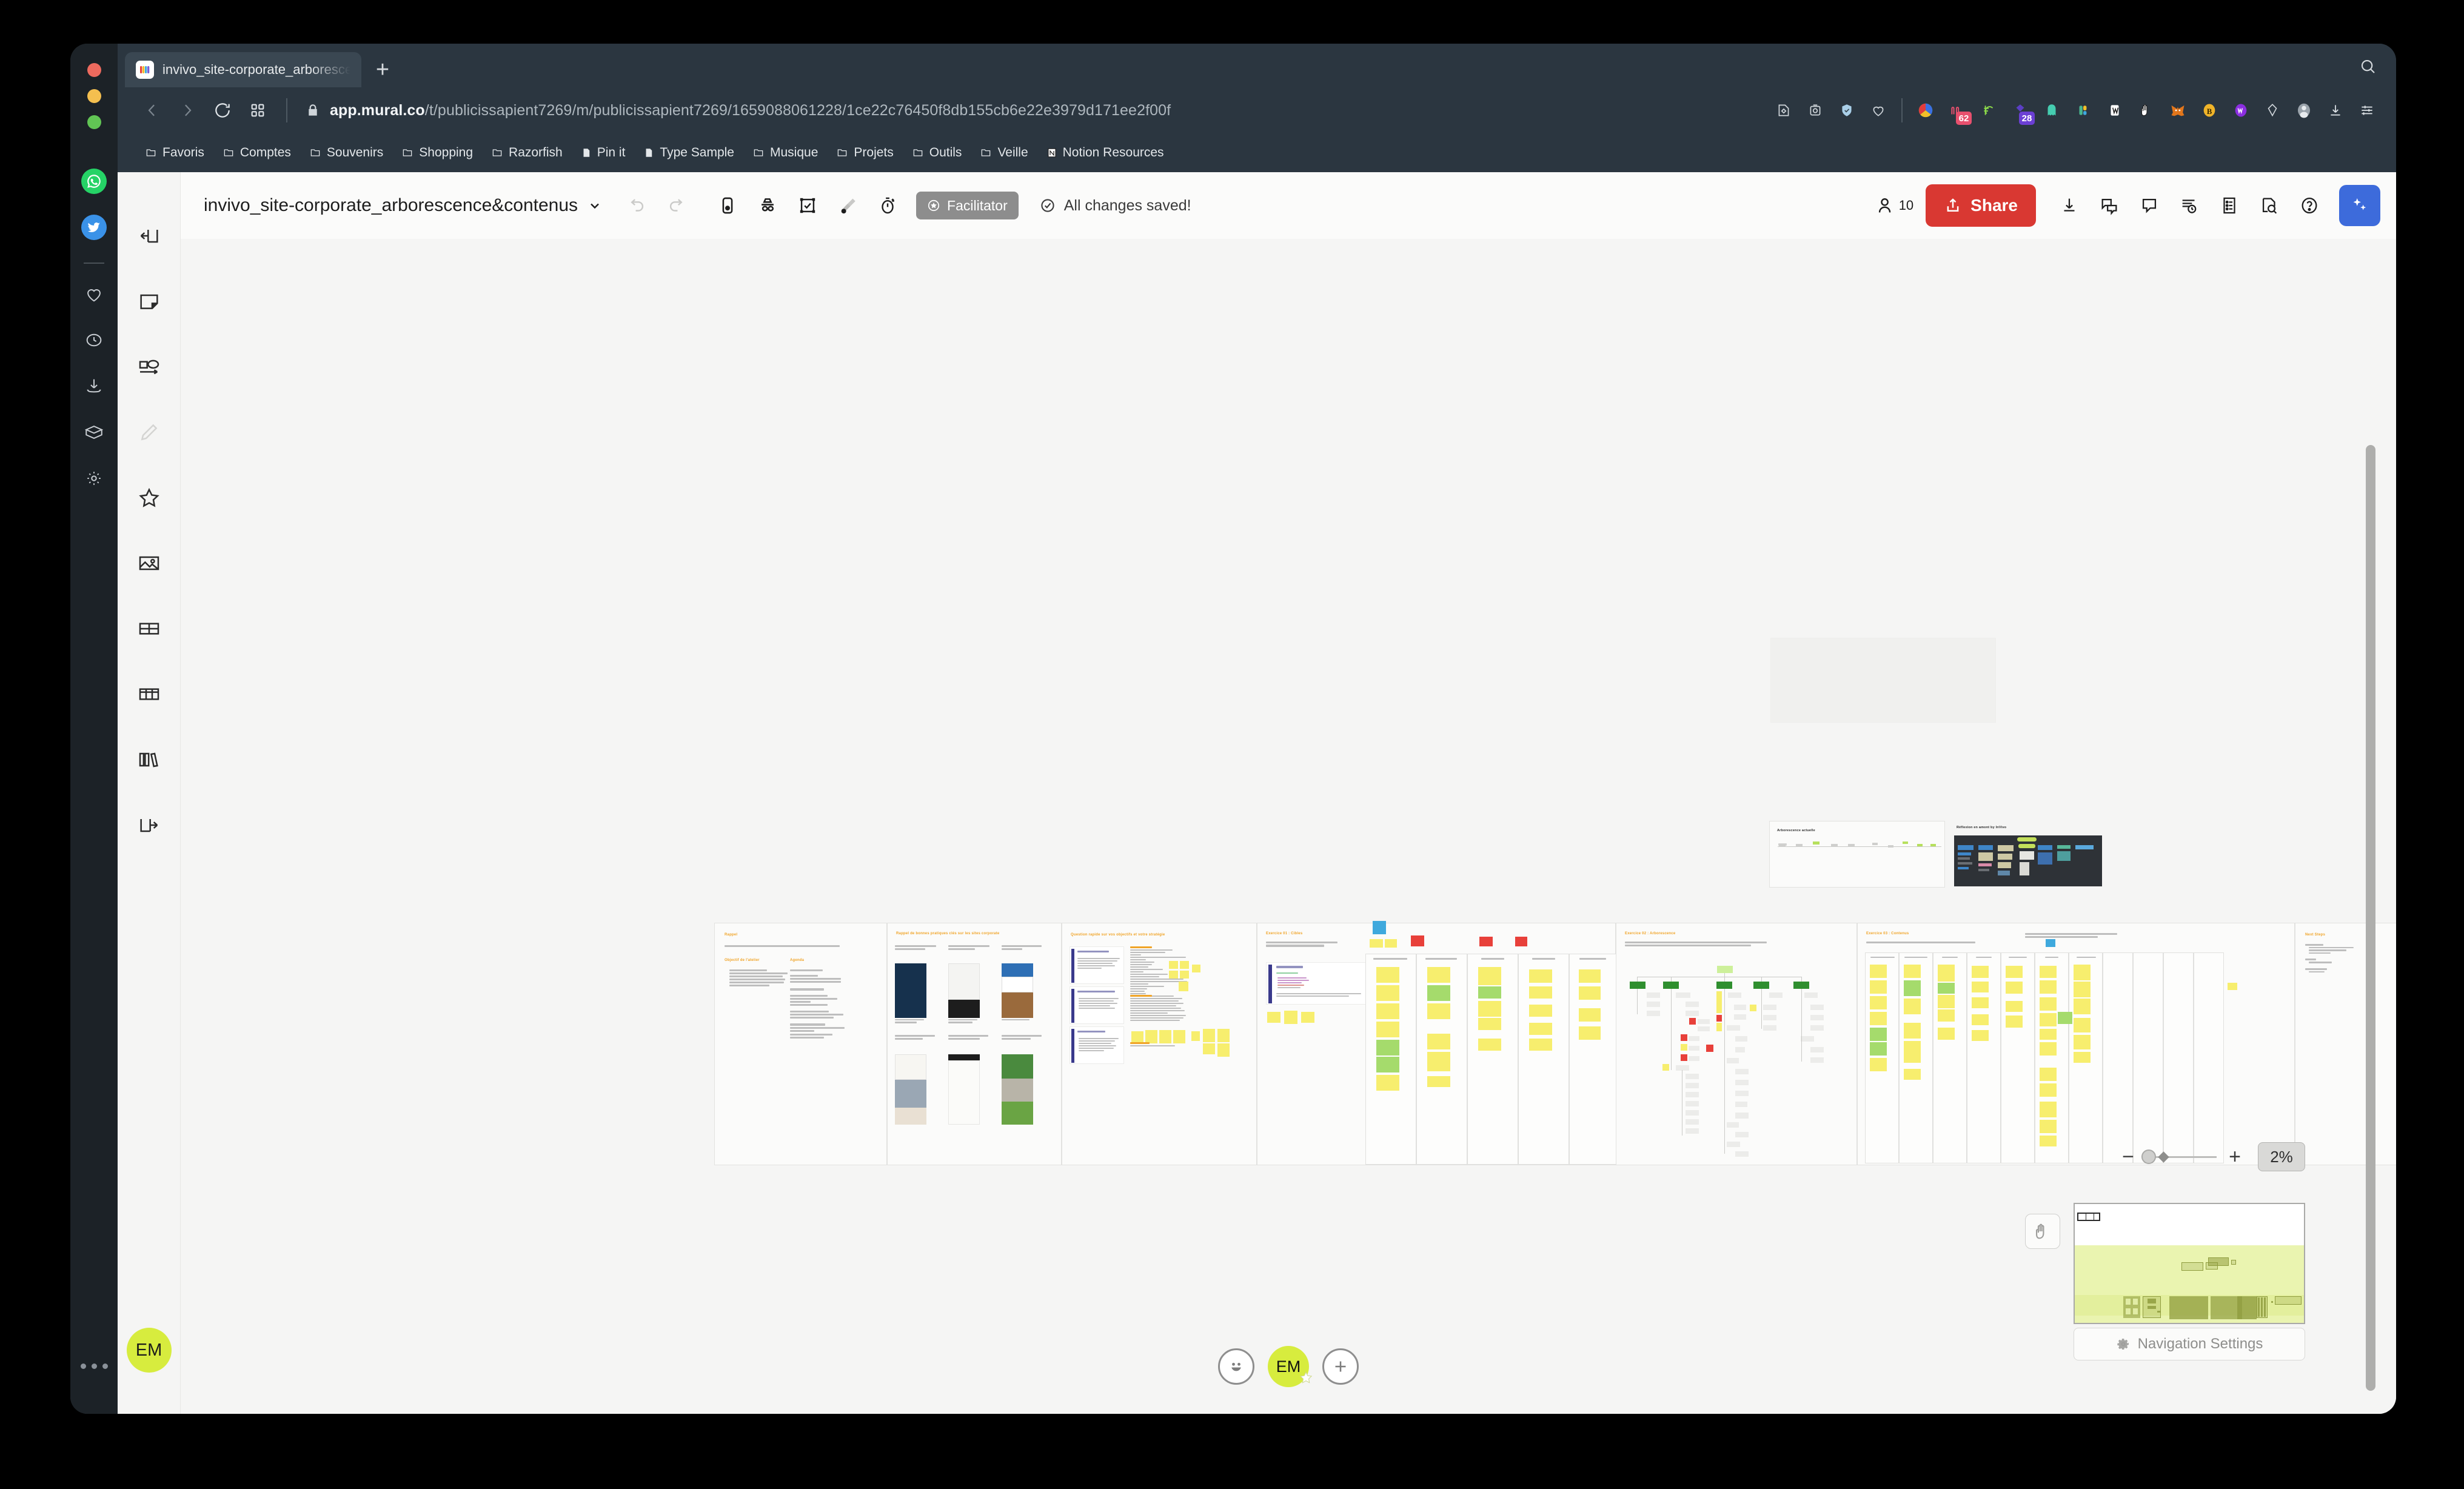 This screenshot has width=2464, height=1489. What do you see at coordinates (2241, 110) in the screenshot?
I see `wallet-purple-icon` at bounding box center [2241, 110].